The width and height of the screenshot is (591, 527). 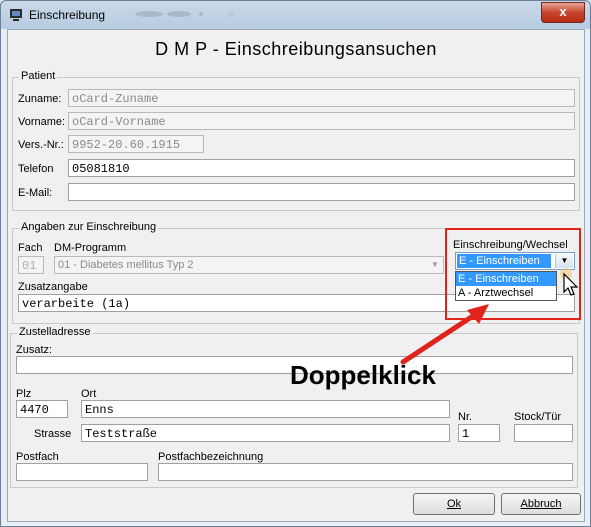 What do you see at coordinates (34, 350) in the screenshot?
I see `zusatz-label: Zusatz:` at bounding box center [34, 350].